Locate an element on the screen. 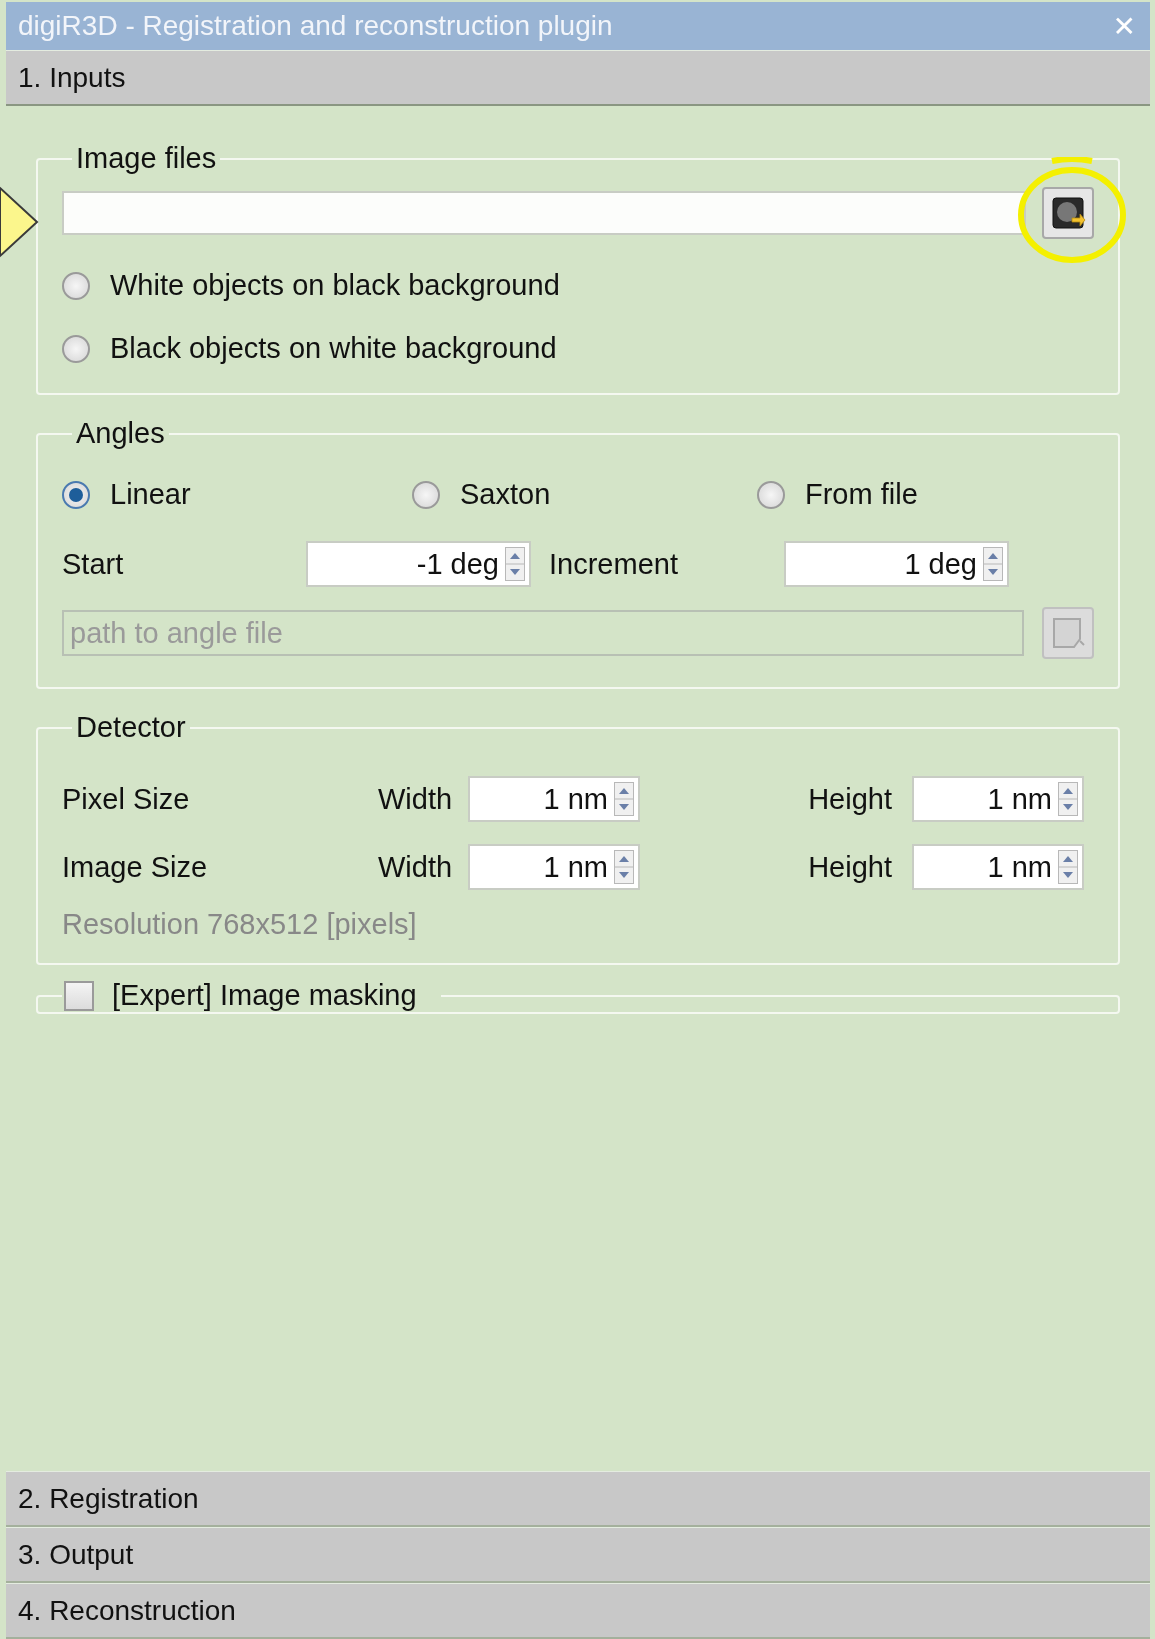 This screenshot has height=1639, width=1155. field-label: Increment is located at coordinates (613, 564).